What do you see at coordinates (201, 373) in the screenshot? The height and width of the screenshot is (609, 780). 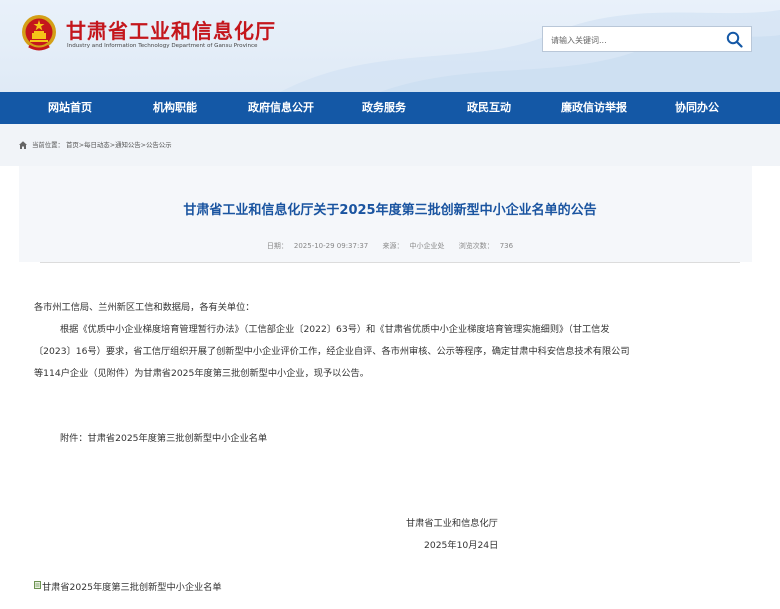 I see `article-paragraph-line-3: 等114户企业（见附件）为甘肃省2025年度第三批创新型中小企业，现予以公告。` at bounding box center [201, 373].